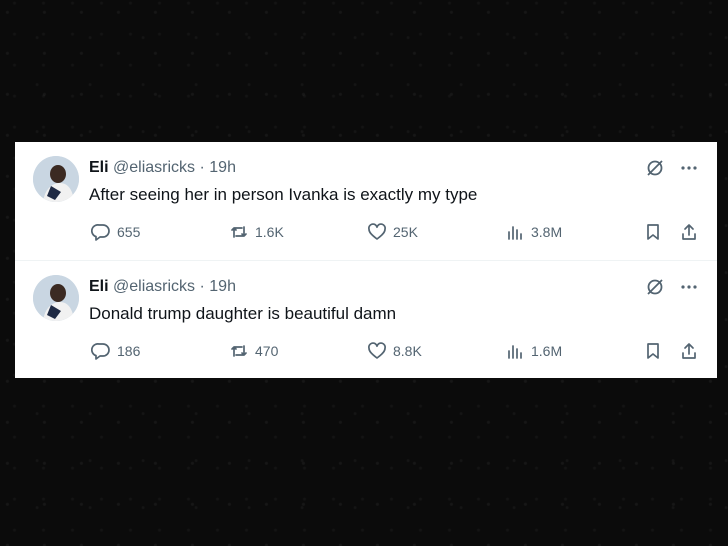  I want to click on reply-count: 186, so click(129, 351).